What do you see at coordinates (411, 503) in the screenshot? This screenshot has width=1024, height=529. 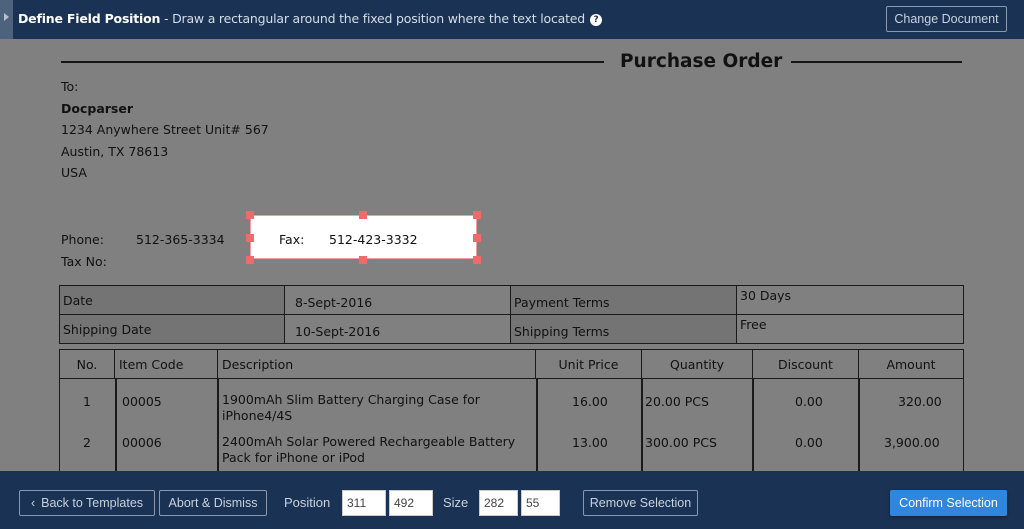 I see `position-y-input: 492` at bounding box center [411, 503].